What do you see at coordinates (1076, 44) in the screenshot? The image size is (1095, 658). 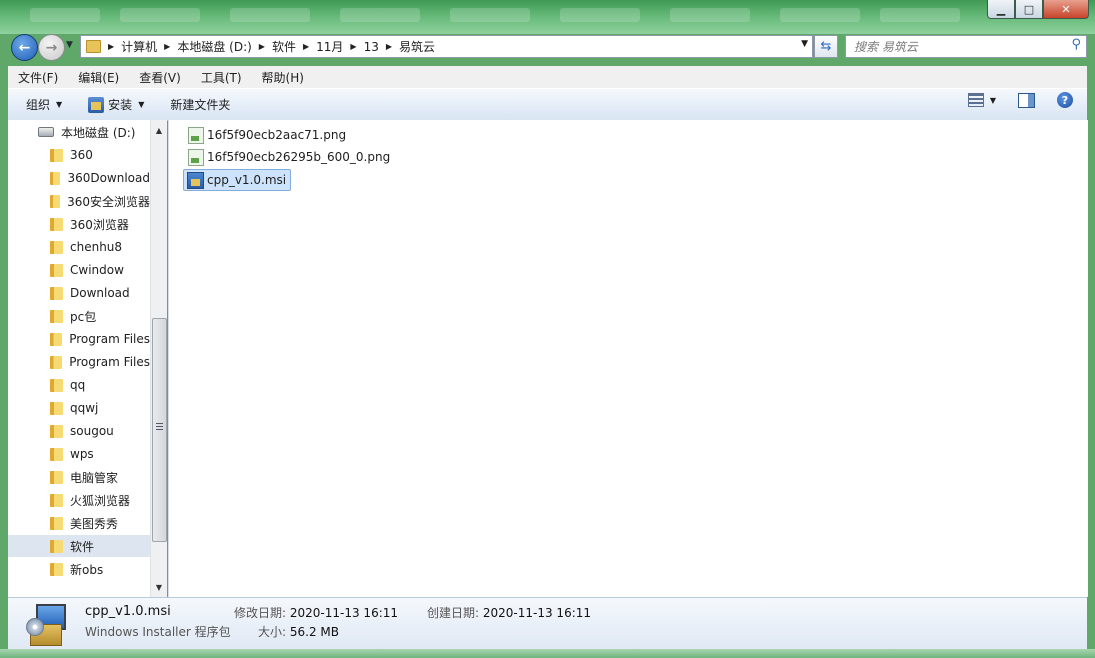 I see `search-icon: ⚲` at bounding box center [1076, 44].